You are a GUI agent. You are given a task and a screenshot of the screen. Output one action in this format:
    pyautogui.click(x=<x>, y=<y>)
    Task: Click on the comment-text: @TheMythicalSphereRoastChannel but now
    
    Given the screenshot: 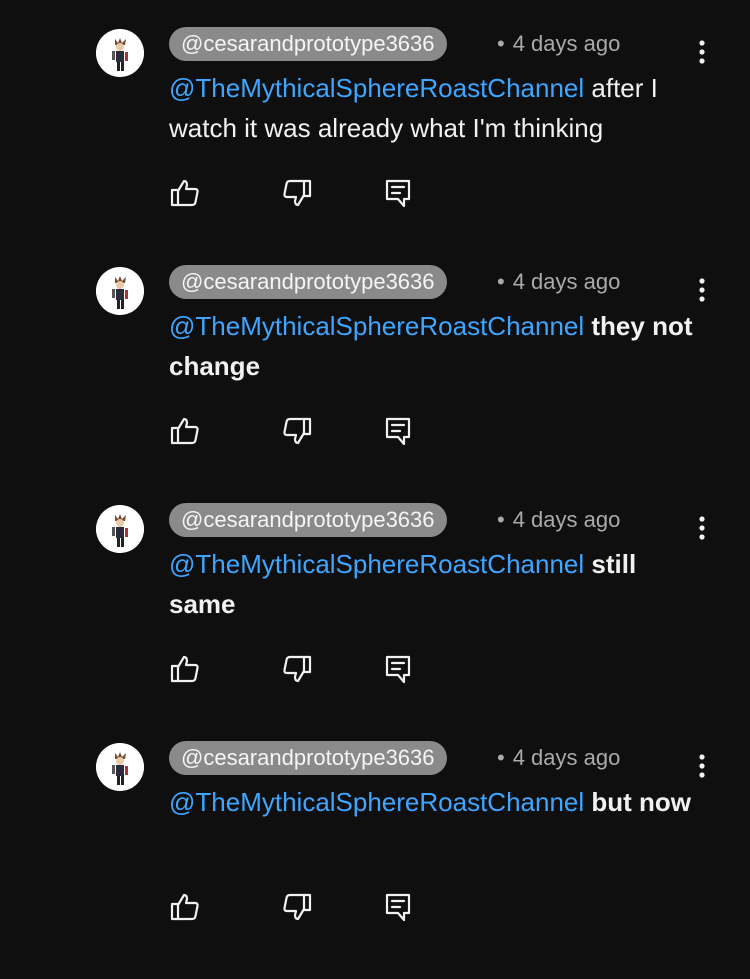 What is the action you would take?
    pyautogui.click(x=439, y=802)
    